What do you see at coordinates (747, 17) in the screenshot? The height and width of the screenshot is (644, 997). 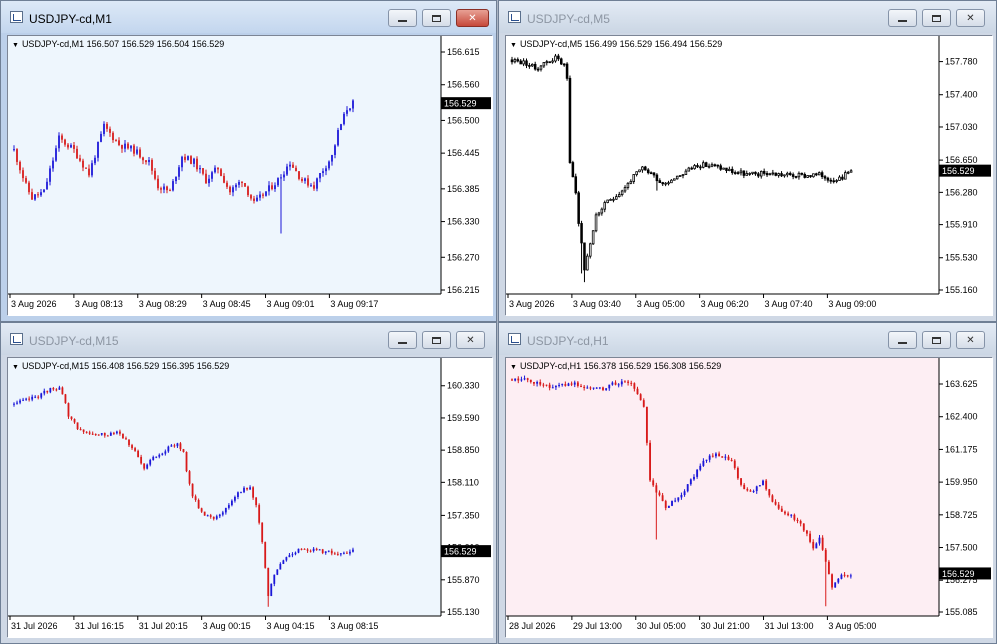 I see `title-bar: USDJPY-cd,M5 ✕` at bounding box center [747, 17].